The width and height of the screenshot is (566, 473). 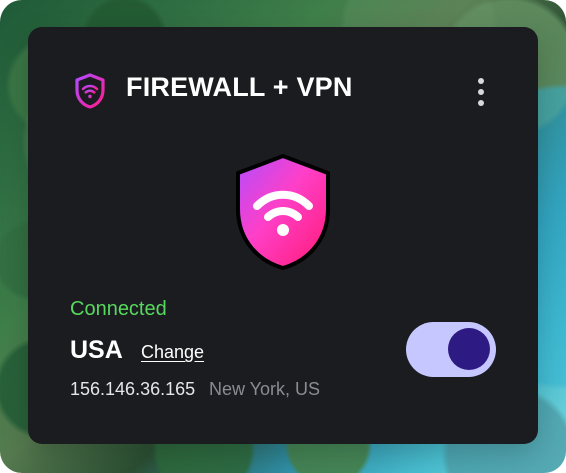 I want to click on app-title: FIREWALL + VPN, so click(x=239, y=87).